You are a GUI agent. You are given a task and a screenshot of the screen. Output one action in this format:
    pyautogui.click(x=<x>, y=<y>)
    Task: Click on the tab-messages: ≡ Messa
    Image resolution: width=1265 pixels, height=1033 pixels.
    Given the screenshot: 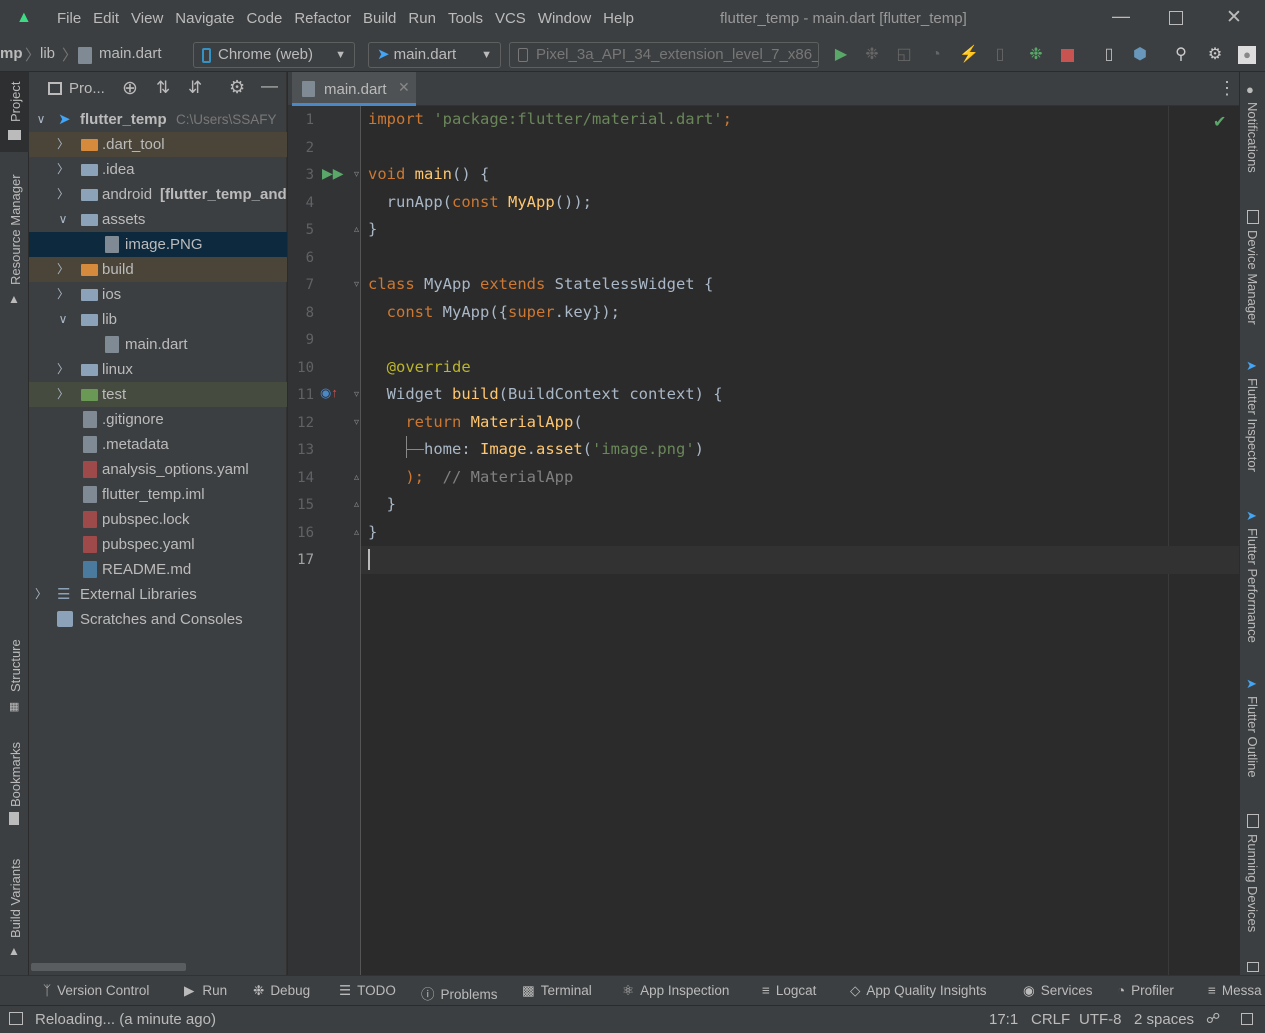 What is the action you would take?
    pyautogui.click(x=1235, y=990)
    